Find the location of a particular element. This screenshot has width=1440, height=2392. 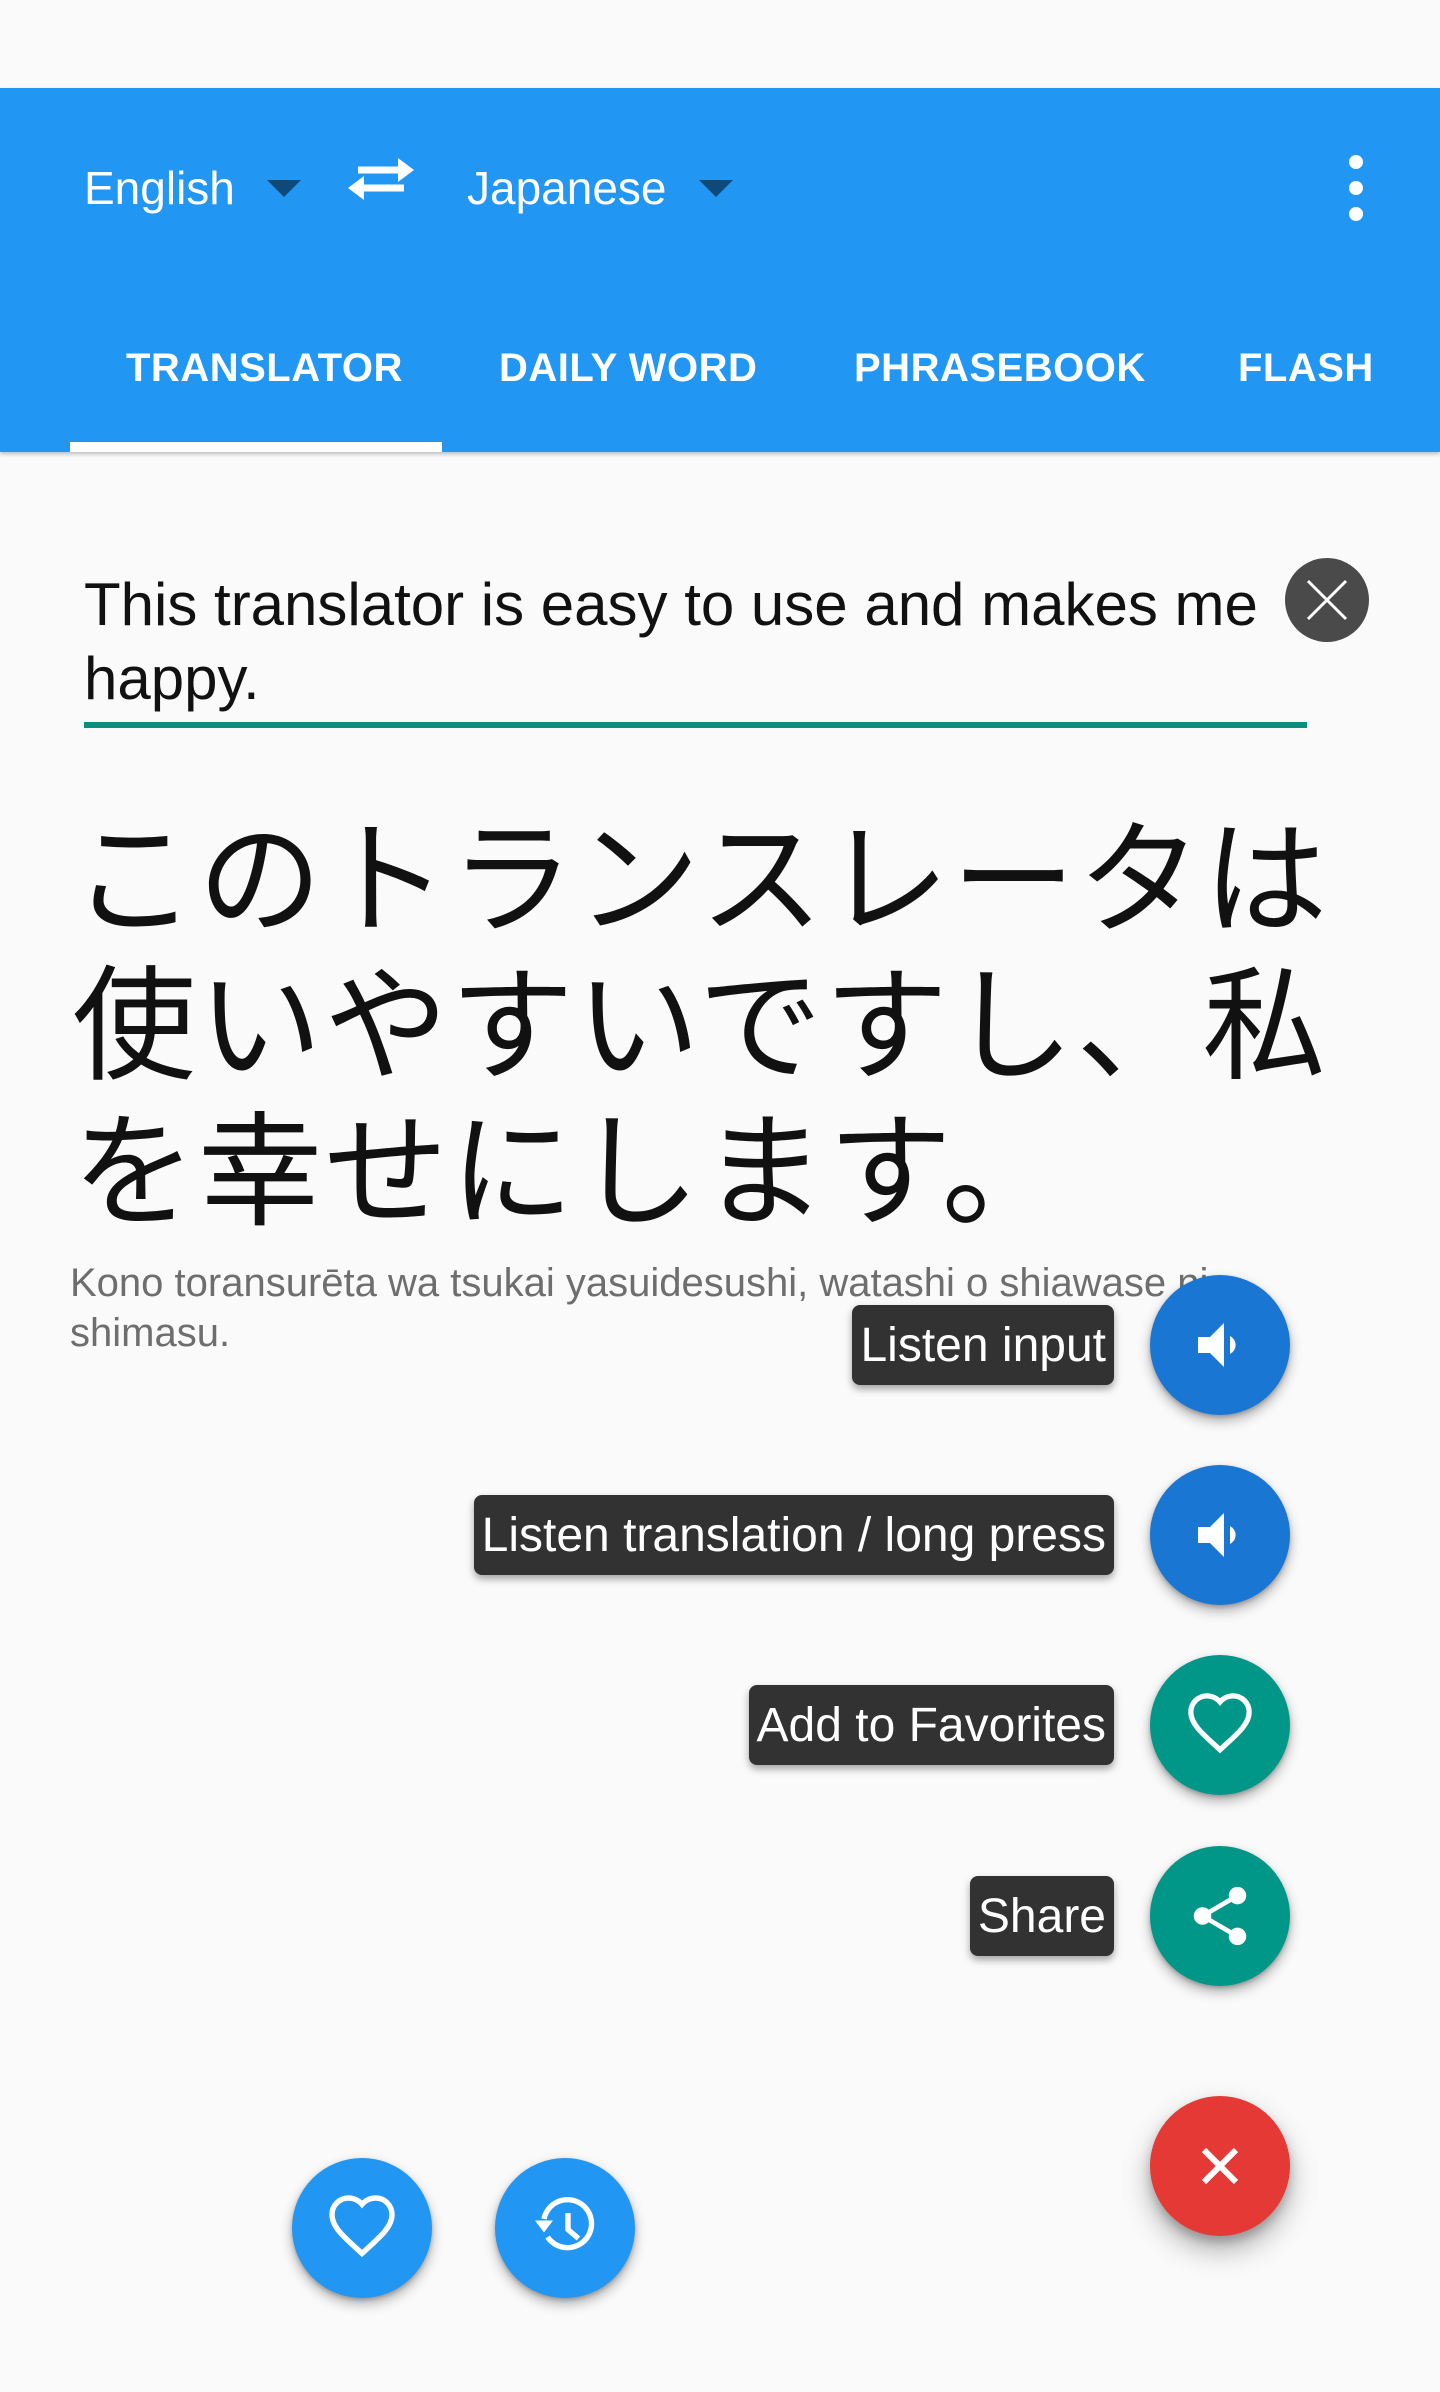

share-button is located at coordinates (1220, 1916).